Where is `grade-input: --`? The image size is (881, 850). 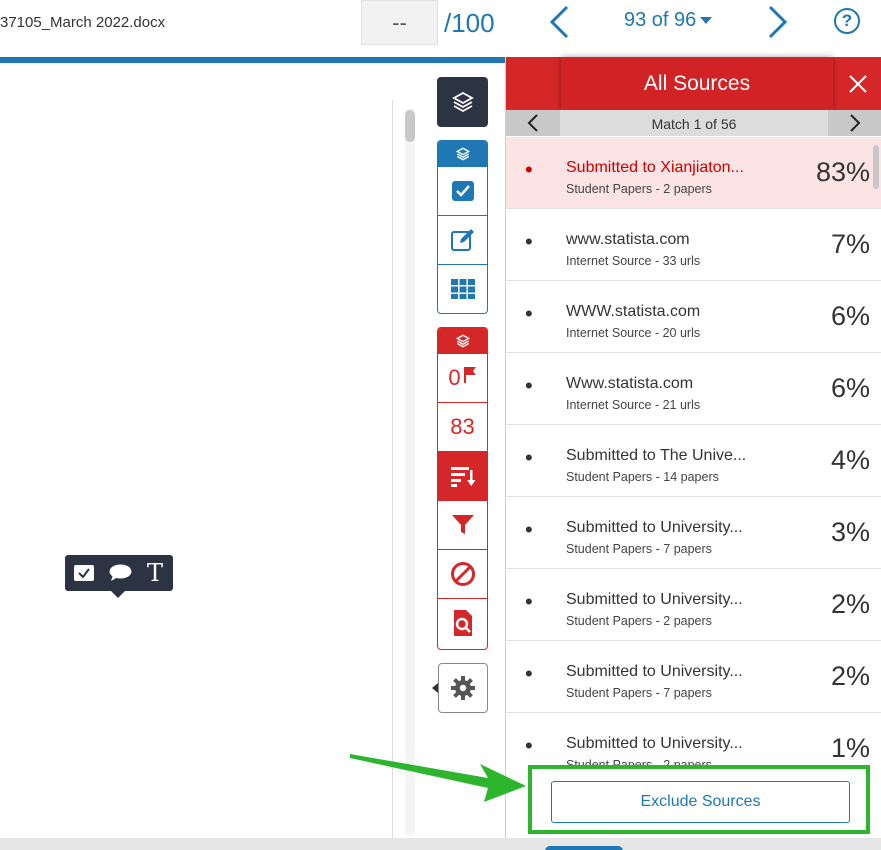
grade-input: -- is located at coordinates (399, 22).